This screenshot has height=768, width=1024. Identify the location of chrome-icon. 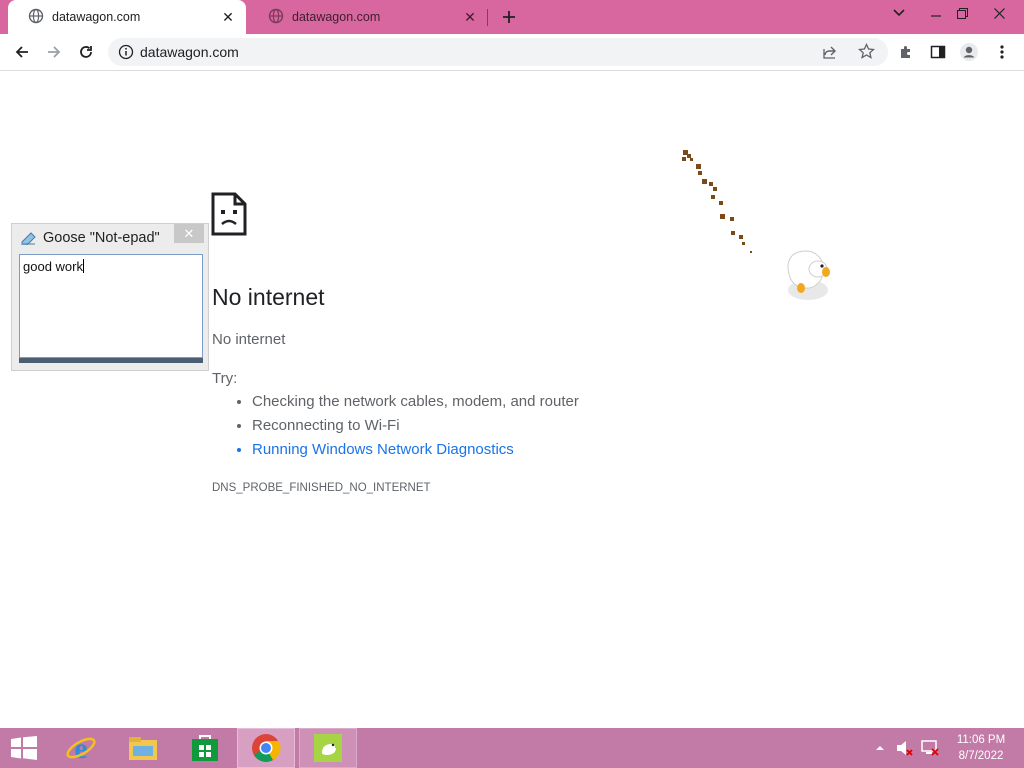
(266, 748).